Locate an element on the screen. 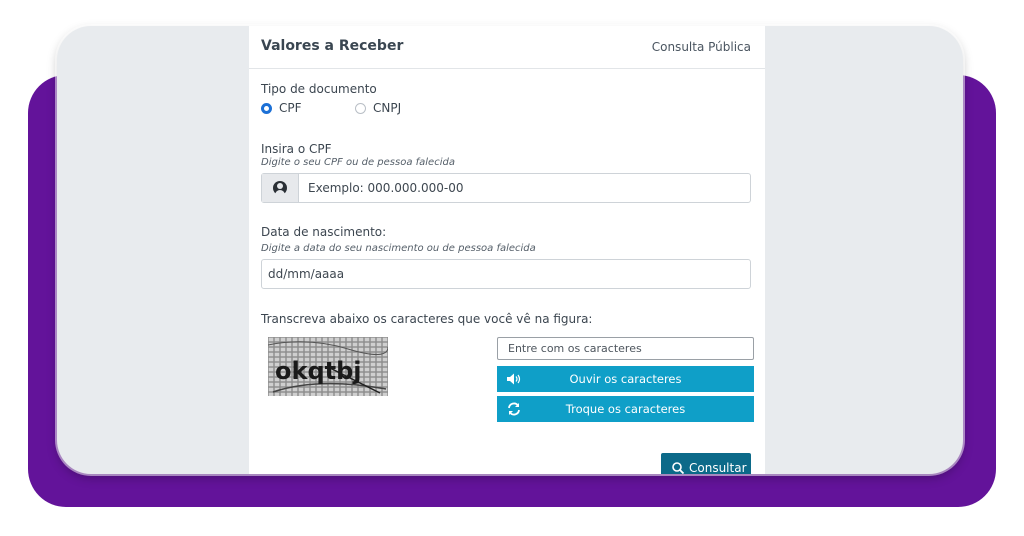 The height and width of the screenshot is (536, 1024). cpf-input-group: Exemplo: 000.000.000-00 is located at coordinates (506, 188).